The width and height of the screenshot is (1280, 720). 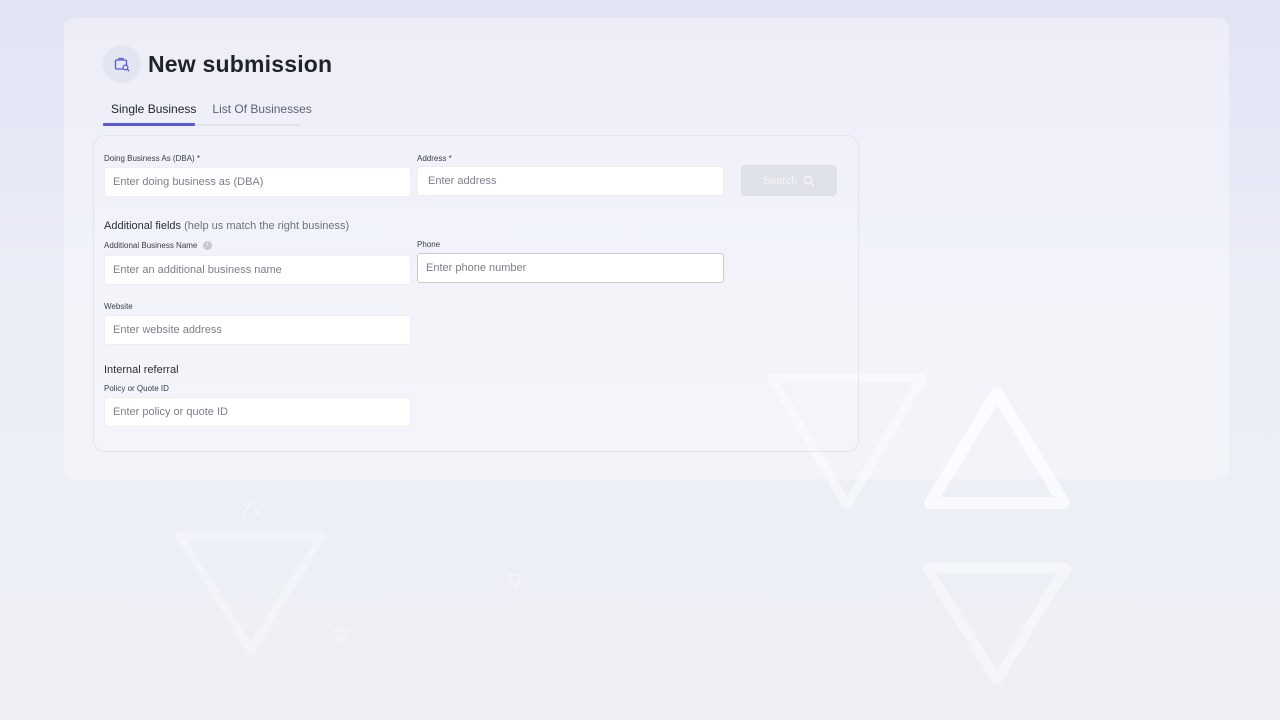 What do you see at coordinates (429, 244) in the screenshot?
I see `phone-label: Phone` at bounding box center [429, 244].